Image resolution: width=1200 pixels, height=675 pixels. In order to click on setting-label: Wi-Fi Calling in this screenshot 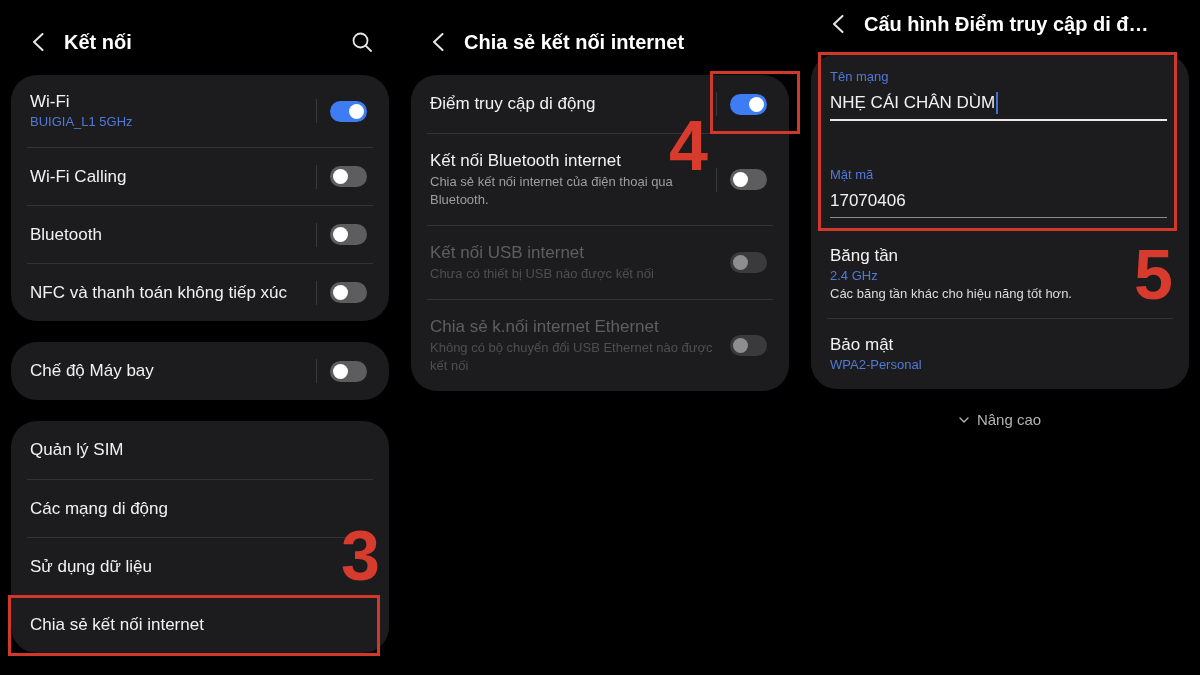, I will do `click(78, 176)`.